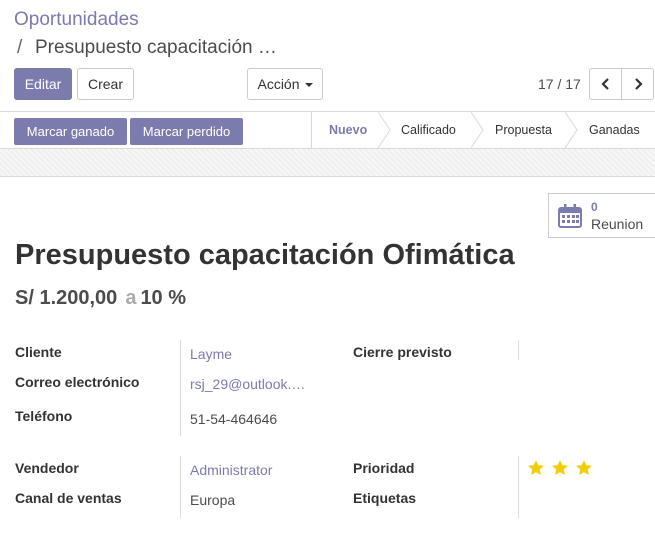  What do you see at coordinates (614, 130) in the screenshot?
I see `stage-ganadas: Ganadas` at bounding box center [614, 130].